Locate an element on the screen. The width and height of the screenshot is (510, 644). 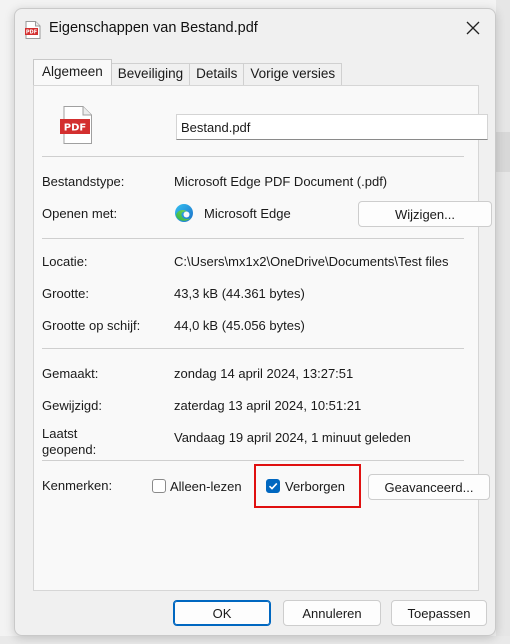
close-button is located at coordinates (473, 28).